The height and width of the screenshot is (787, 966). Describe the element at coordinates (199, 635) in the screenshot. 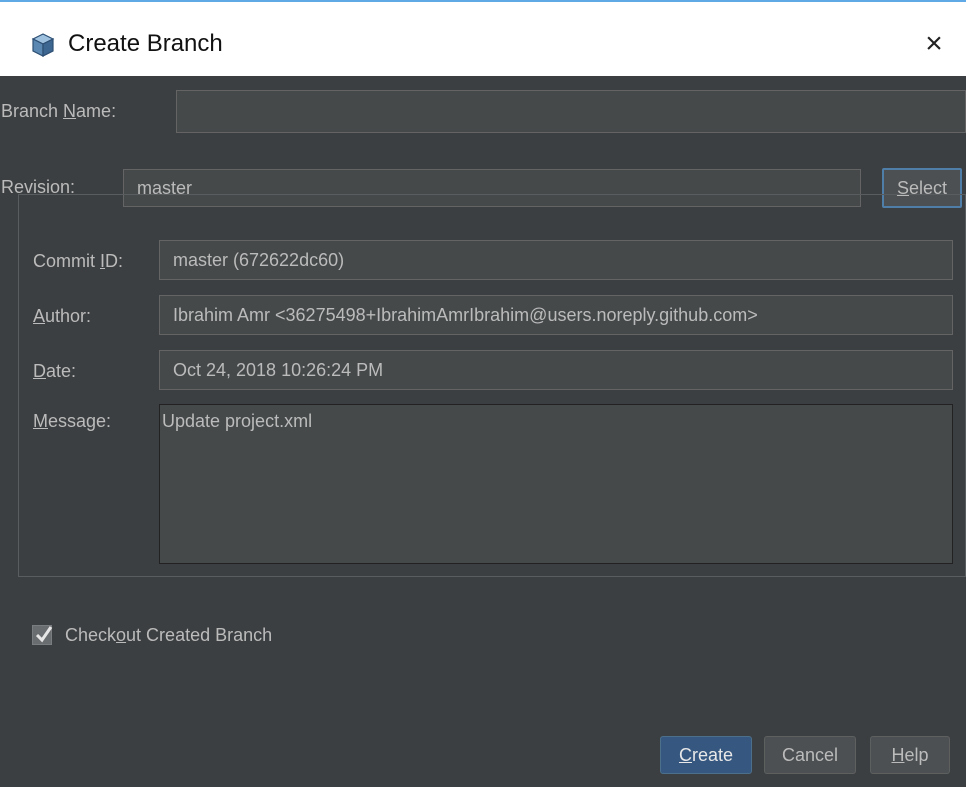

I see `checkout-label-post: ut Created Branch` at that location.